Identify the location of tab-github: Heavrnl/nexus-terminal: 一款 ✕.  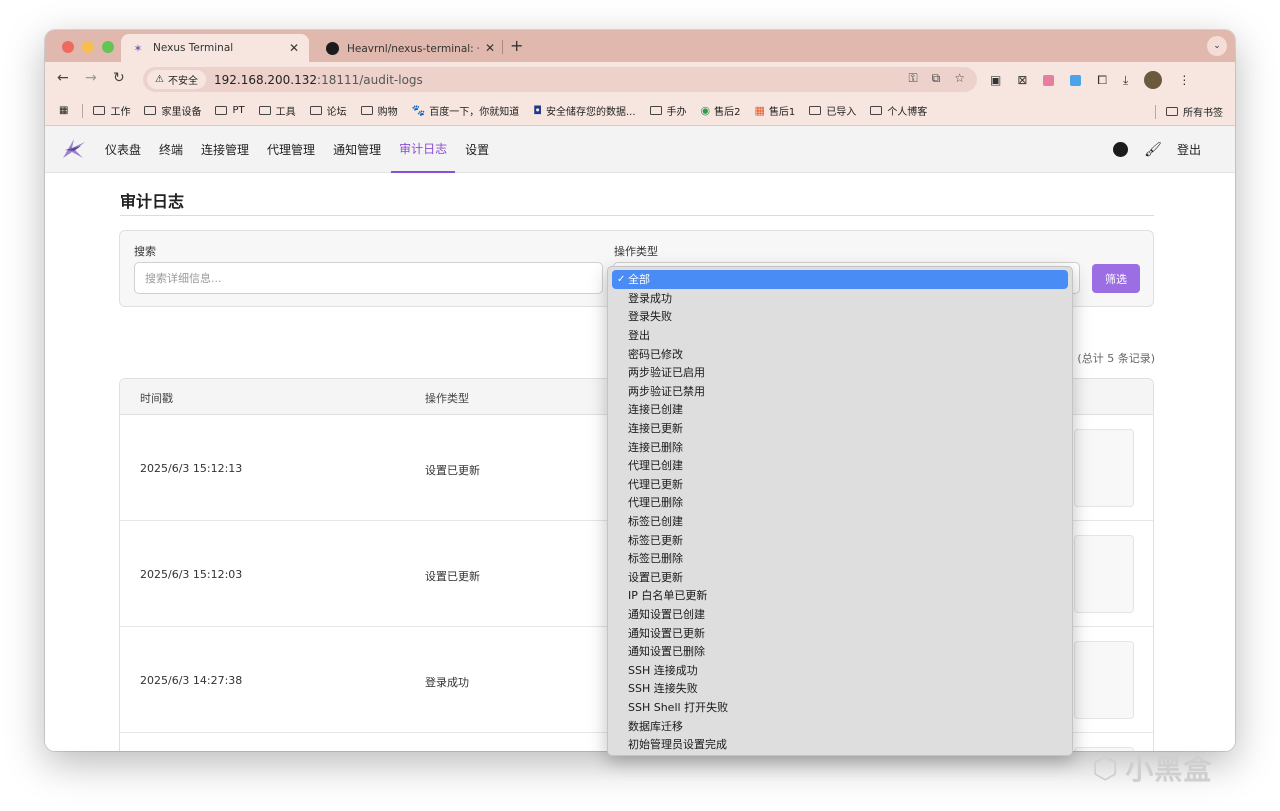
(410, 48).